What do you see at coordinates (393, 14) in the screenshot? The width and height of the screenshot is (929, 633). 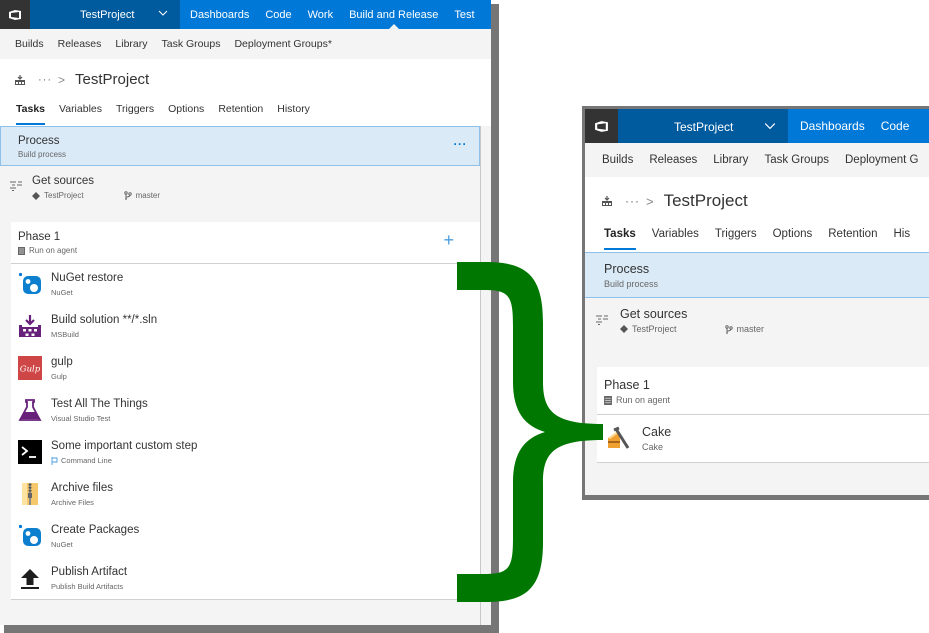 I see `nav-build-and-release: Build and Release` at bounding box center [393, 14].